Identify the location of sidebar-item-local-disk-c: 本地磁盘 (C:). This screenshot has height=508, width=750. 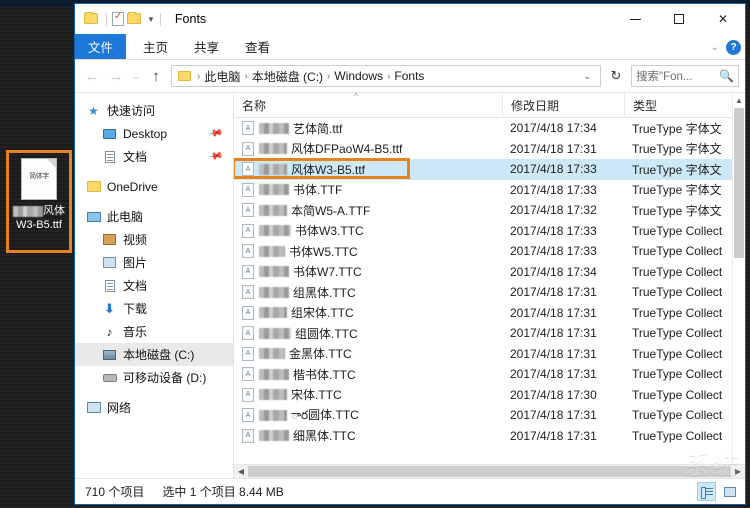
(154, 354).